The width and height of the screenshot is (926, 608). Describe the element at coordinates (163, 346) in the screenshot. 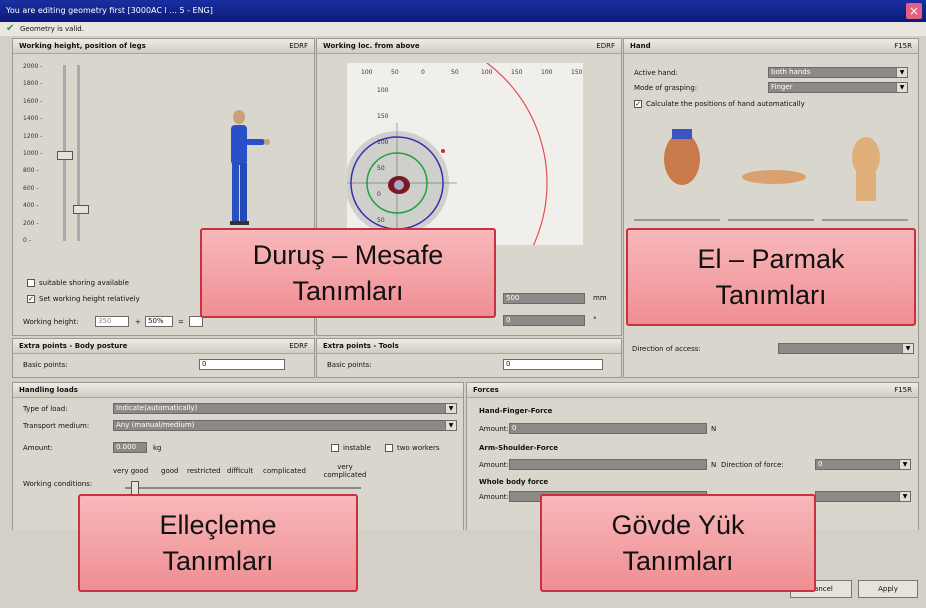

I see `extra-body-header: Extra points - Body posture EDRF` at that location.